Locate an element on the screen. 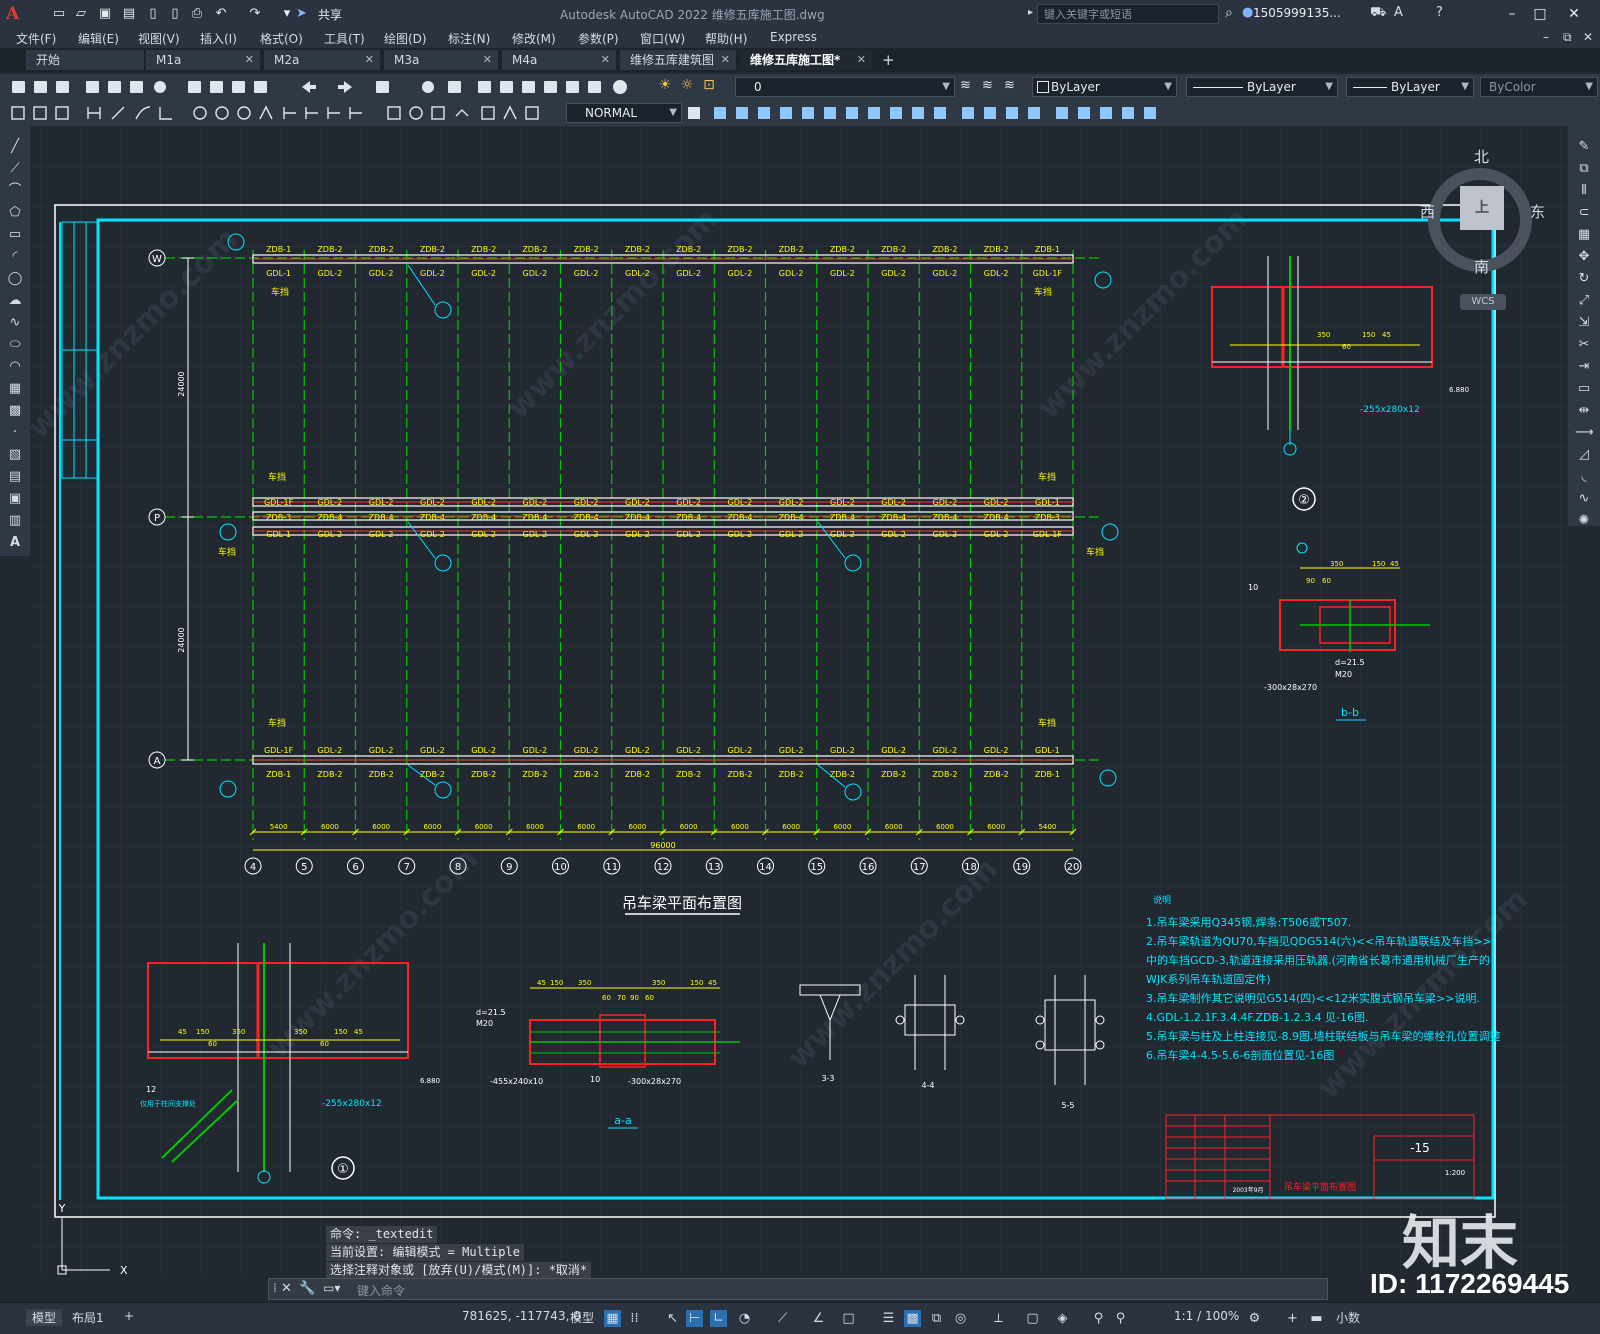  plot-icon: ⎙ is located at coordinates (197, 14).